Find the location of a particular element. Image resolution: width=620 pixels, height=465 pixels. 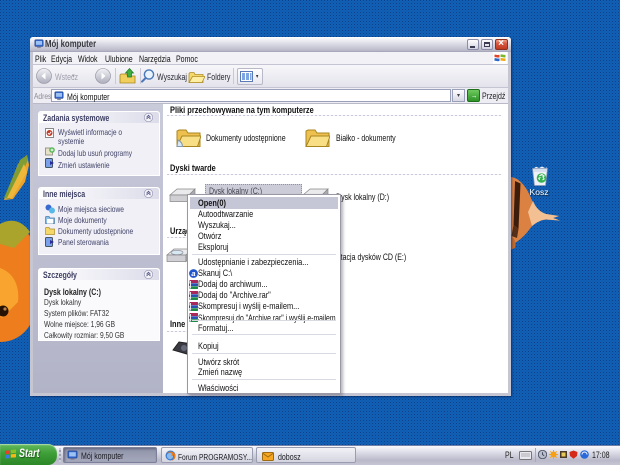

svg-text: a is located at coordinates (193, 273).